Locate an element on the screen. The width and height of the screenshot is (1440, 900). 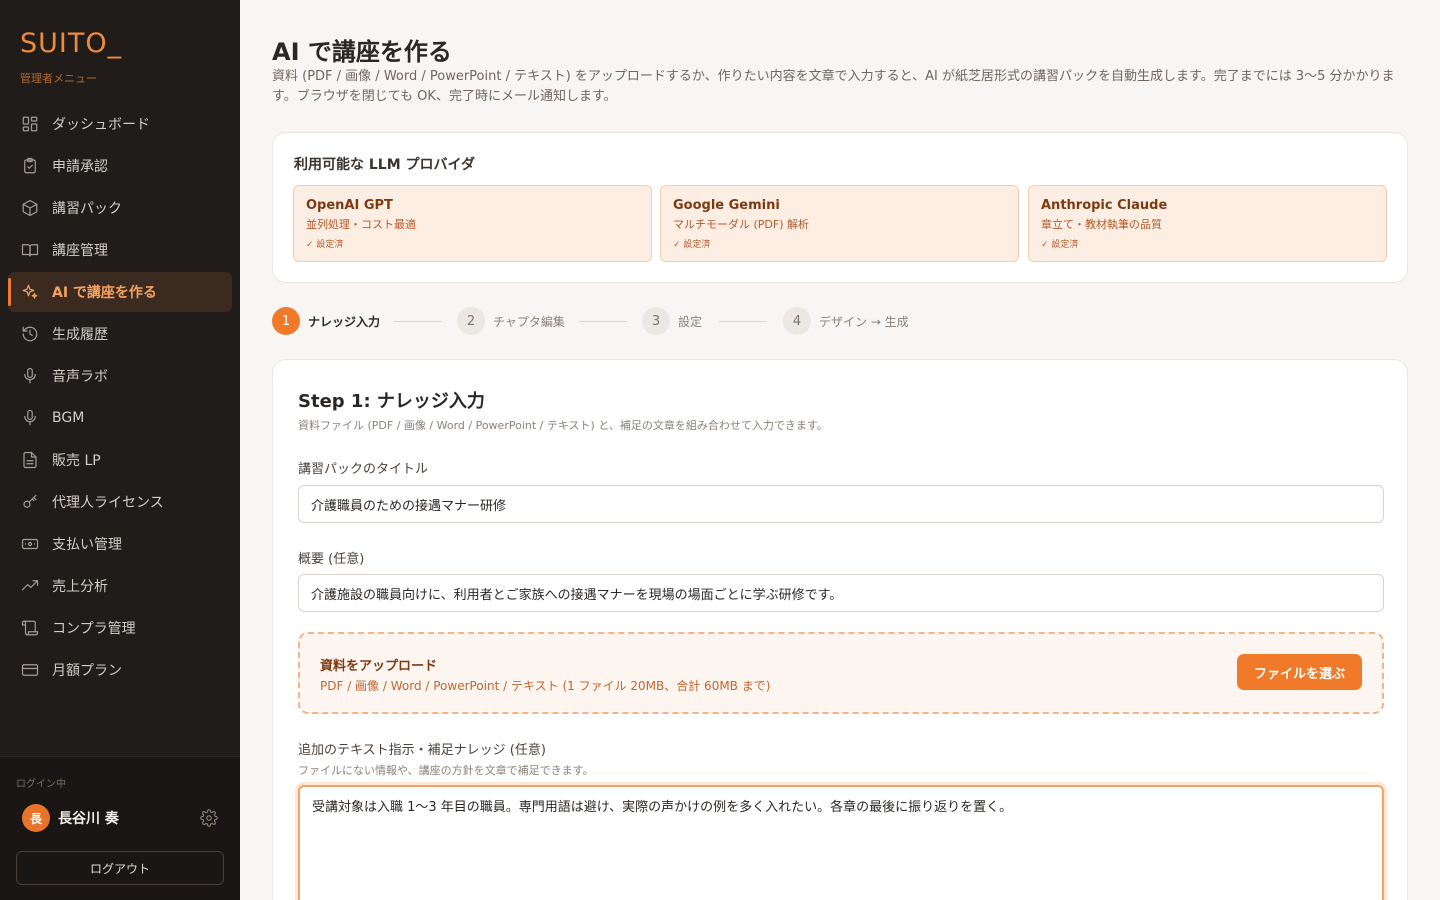
sidebar-item-voice-lab: 音声ラボ is located at coordinates (120, 376).